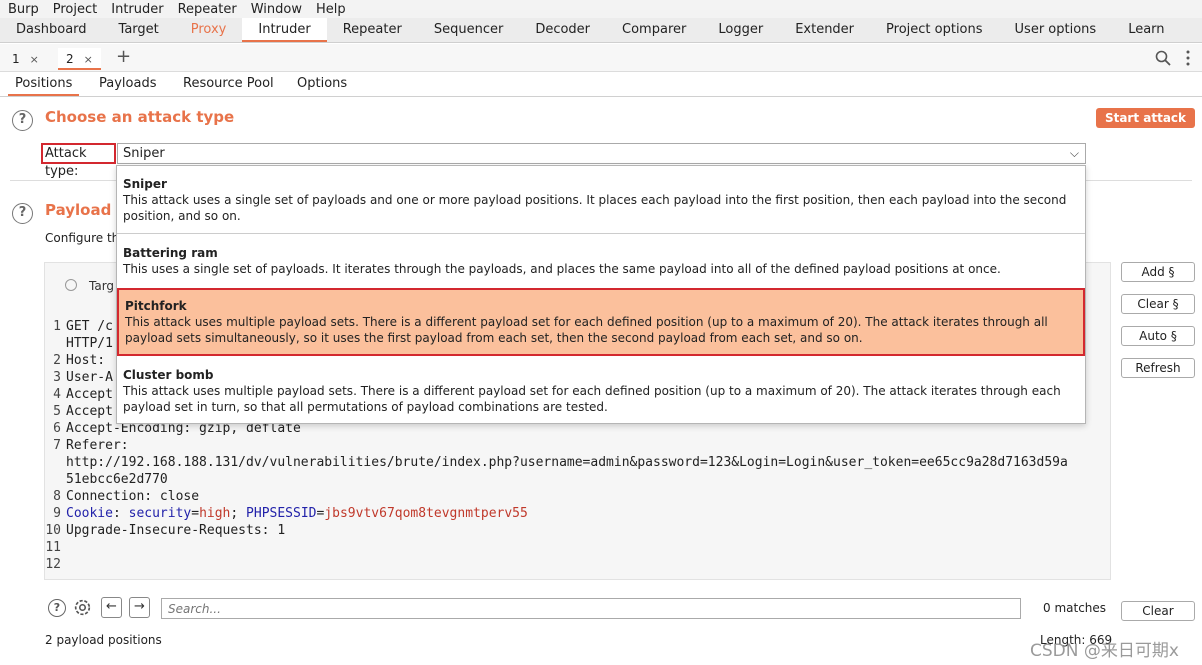  What do you see at coordinates (209, 30) in the screenshot?
I see `tab-proxy: Proxy` at bounding box center [209, 30].